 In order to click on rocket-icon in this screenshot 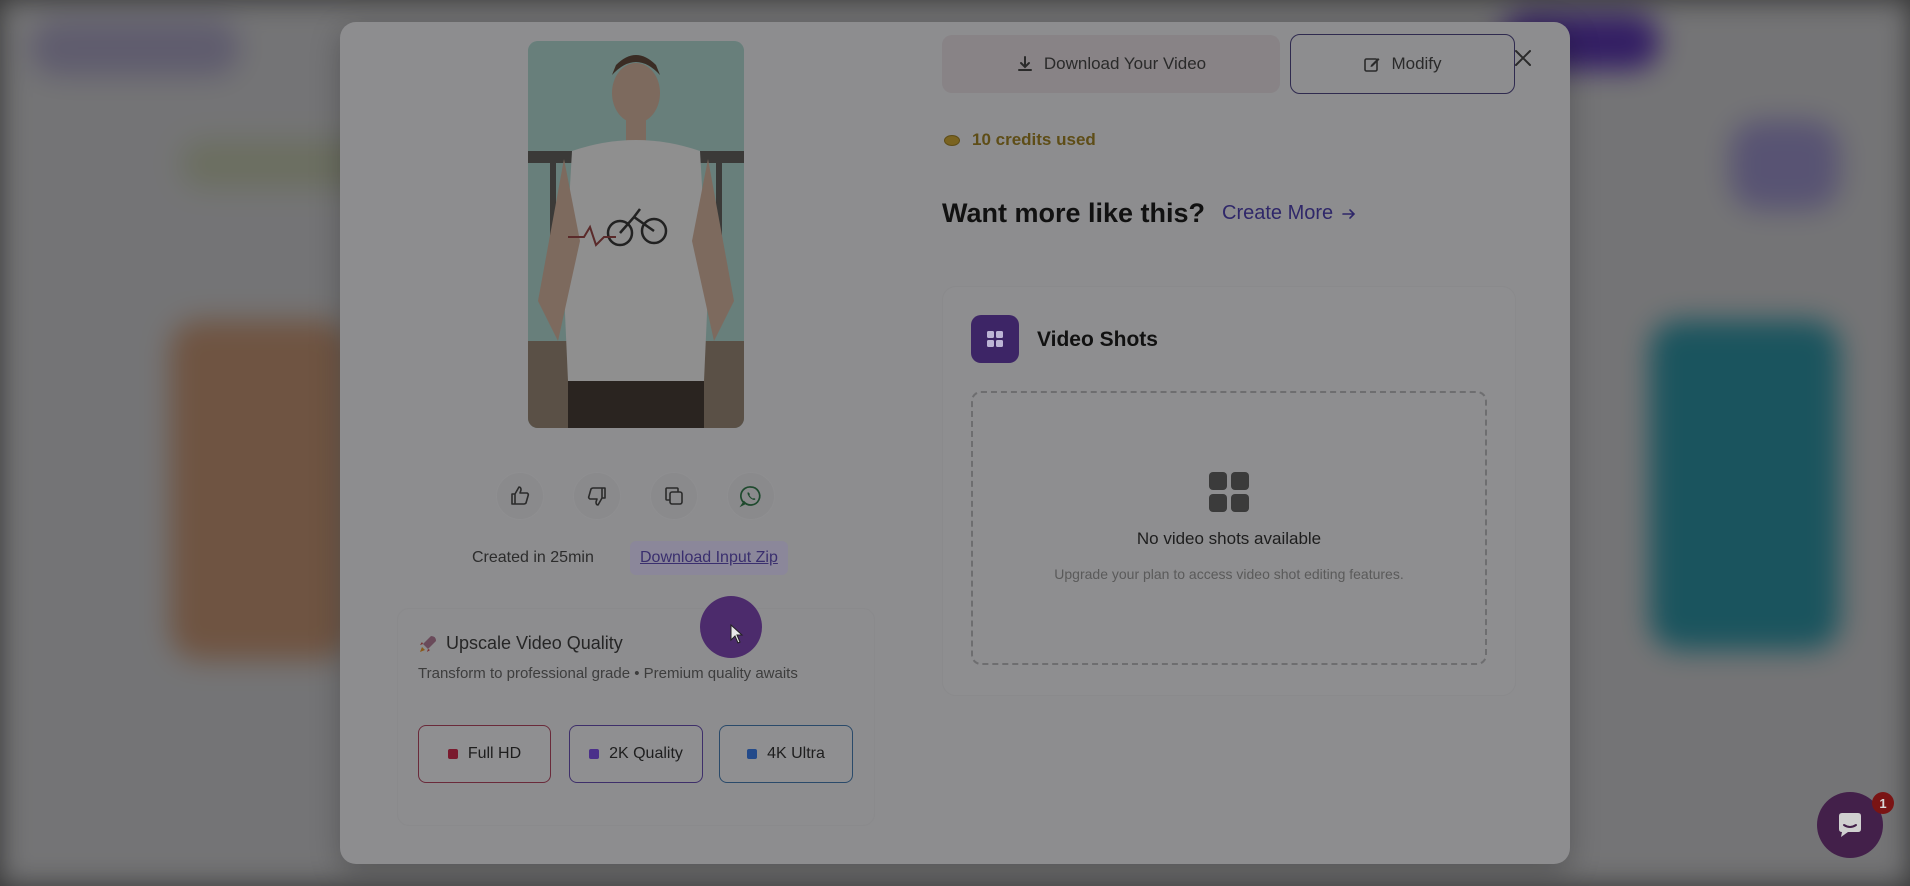, I will do `click(428, 643)`.